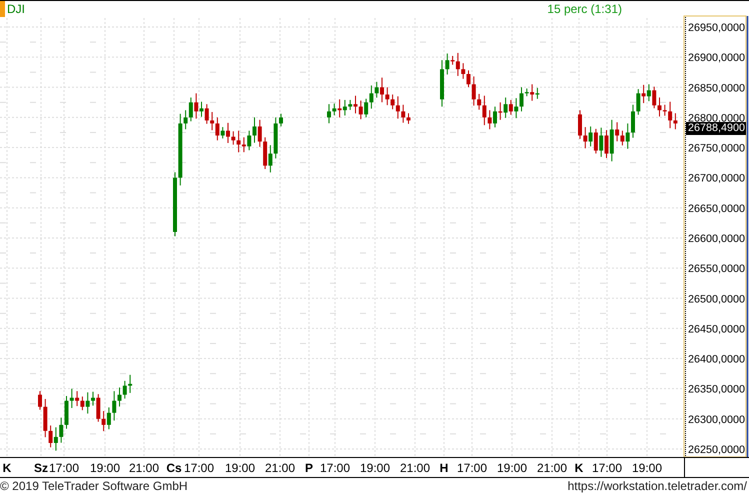 Image resolution: width=749 pixels, height=494 pixels. I want to click on day-label: H, so click(444, 468).